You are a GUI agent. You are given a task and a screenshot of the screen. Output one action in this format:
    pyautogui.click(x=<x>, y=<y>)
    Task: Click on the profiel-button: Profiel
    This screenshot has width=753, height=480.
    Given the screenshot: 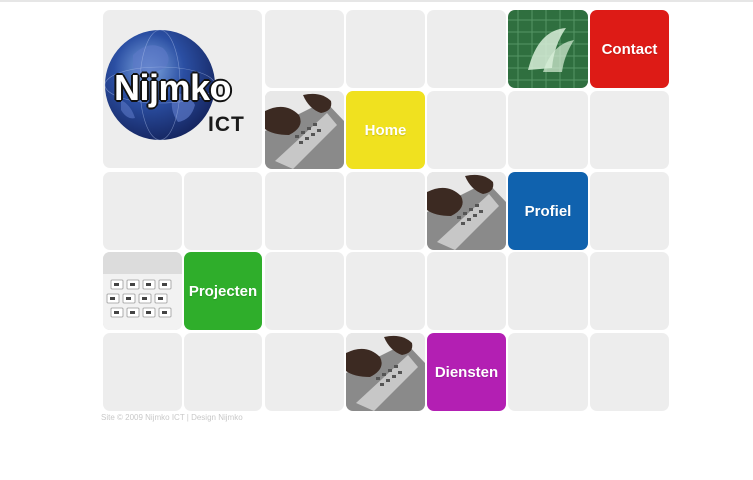 What is the action you would take?
    pyautogui.click(x=548, y=211)
    